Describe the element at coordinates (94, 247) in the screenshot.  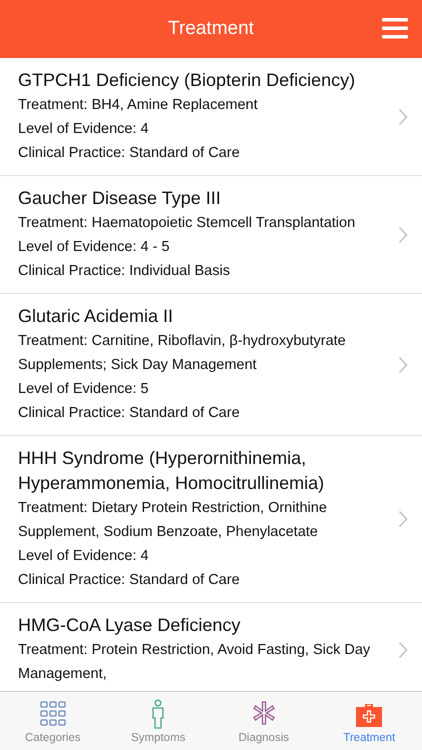
I see `item-detail: Level of Evidence: 4 - 5` at that location.